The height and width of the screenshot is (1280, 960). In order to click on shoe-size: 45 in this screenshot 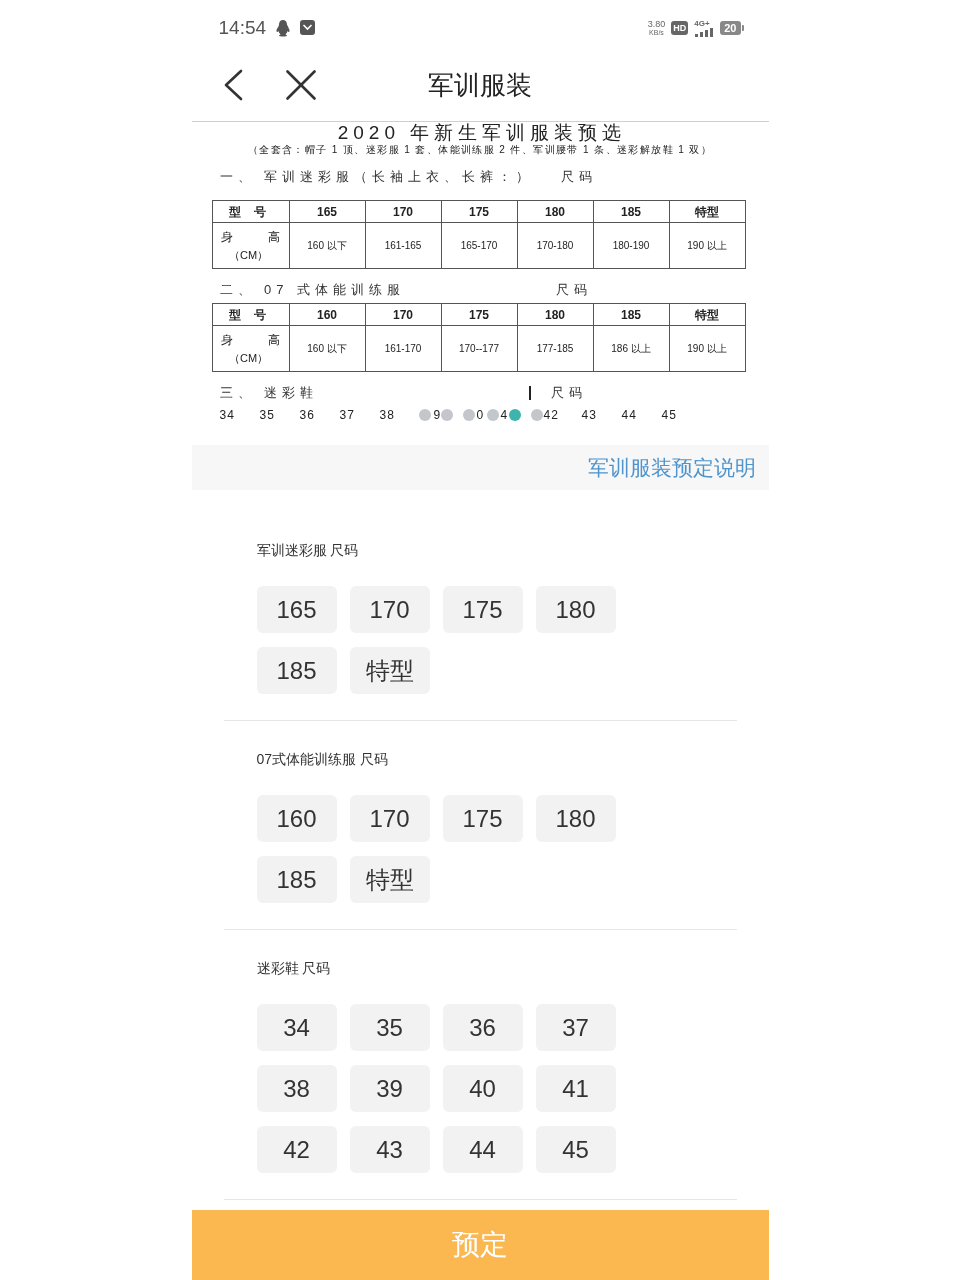, I will do `click(669, 415)`.